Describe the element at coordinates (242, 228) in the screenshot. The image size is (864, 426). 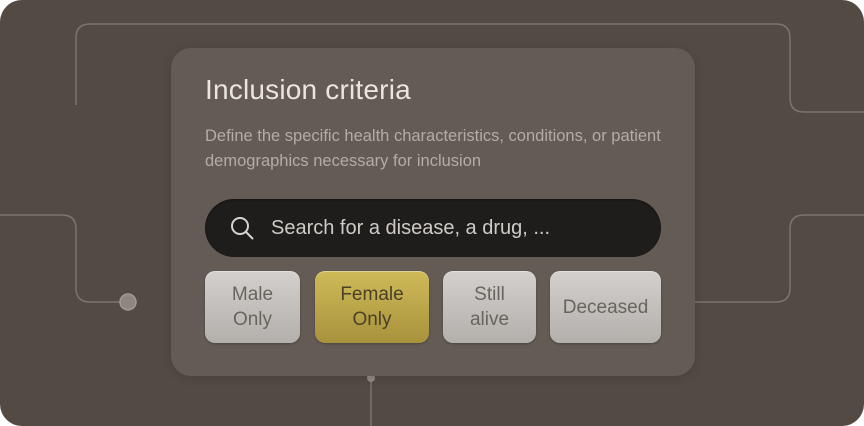
I see `search-icon` at that location.